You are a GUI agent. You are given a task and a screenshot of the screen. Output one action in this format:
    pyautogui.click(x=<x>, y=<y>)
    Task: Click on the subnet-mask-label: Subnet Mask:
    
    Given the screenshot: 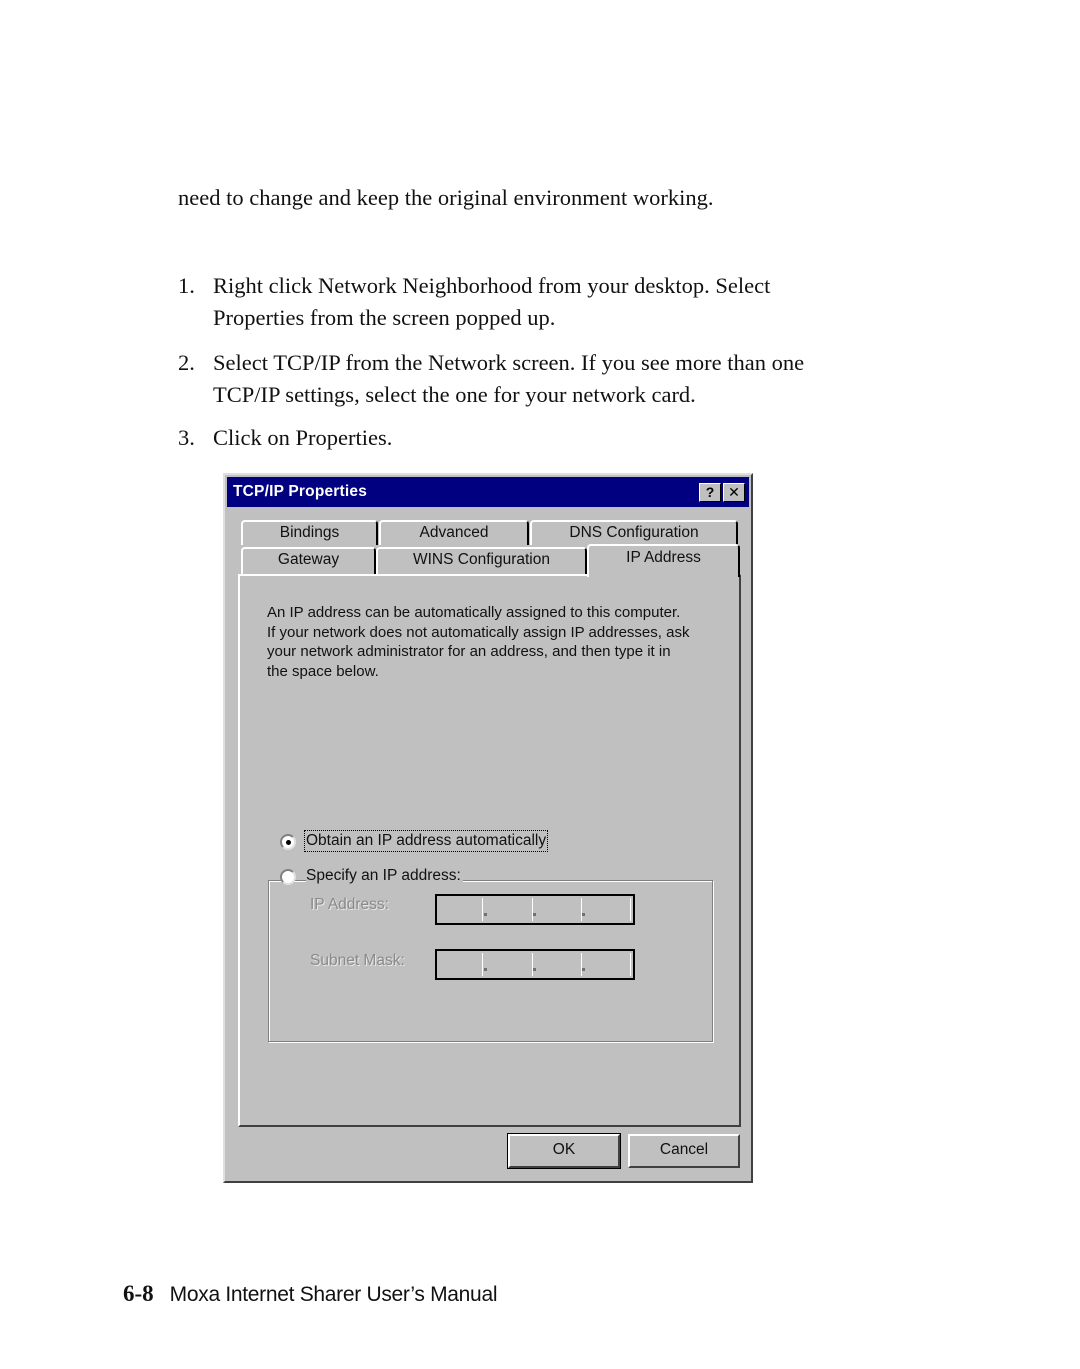 What is the action you would take?
    pyautogui.click(x=357, y=960)
    